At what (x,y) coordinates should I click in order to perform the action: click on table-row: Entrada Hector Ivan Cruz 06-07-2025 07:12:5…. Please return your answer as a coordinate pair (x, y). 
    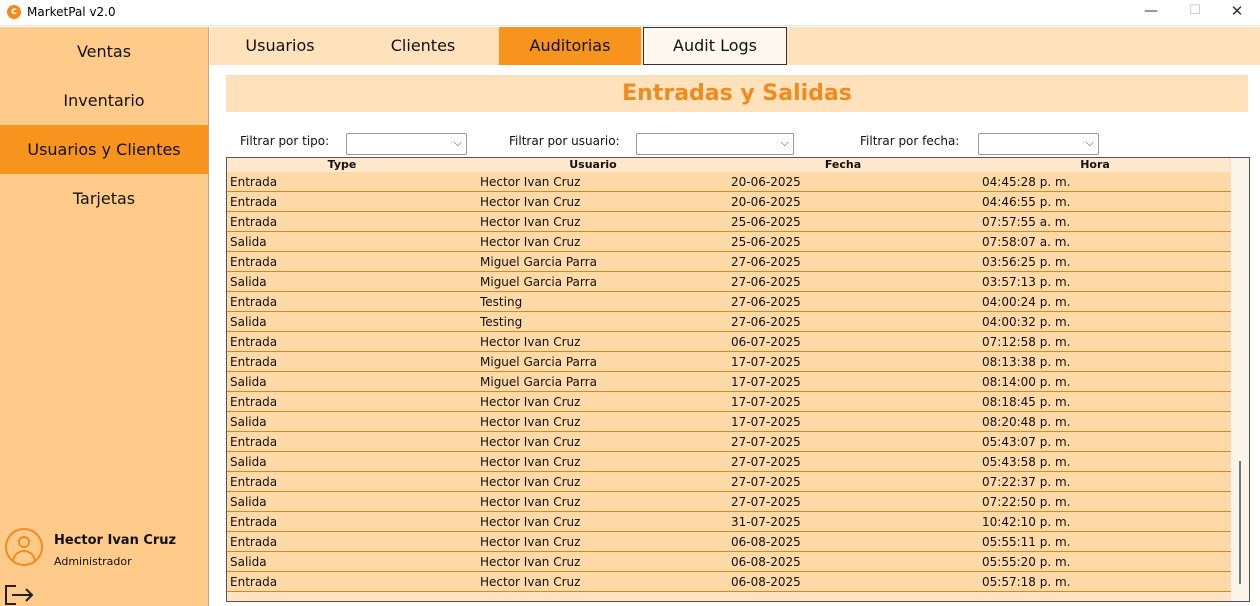
    Looking at the image, I should click on (729, 342).